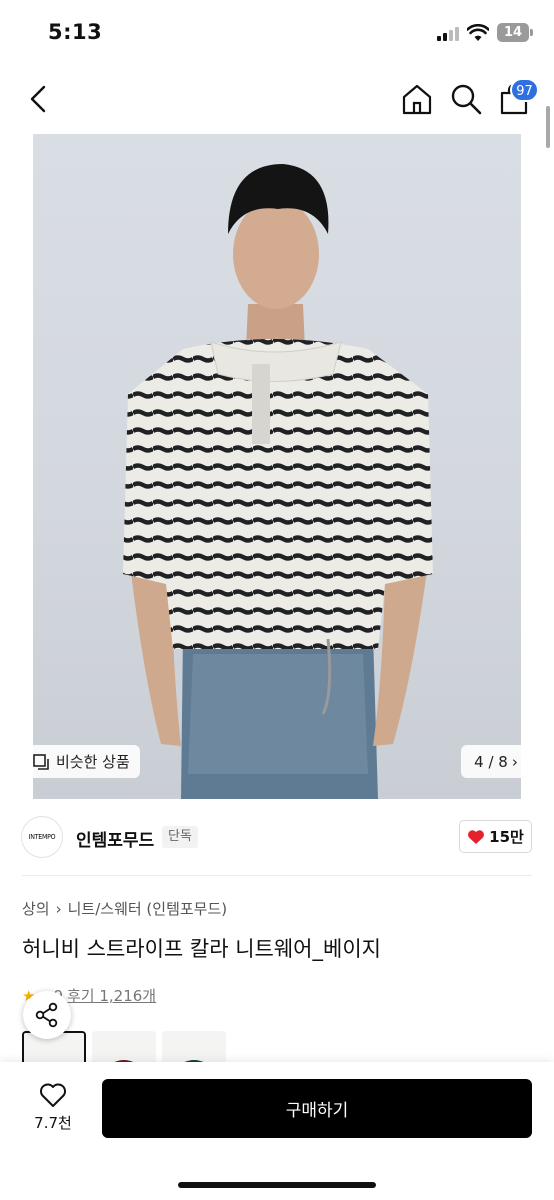 Image resolution: width=554 pixels, height=1200 pixels. Describe the element at coordinates (277, 838) in the screenshot. I see `brand-row: INTEMPO 인템포무드 단독 15만` at that location.